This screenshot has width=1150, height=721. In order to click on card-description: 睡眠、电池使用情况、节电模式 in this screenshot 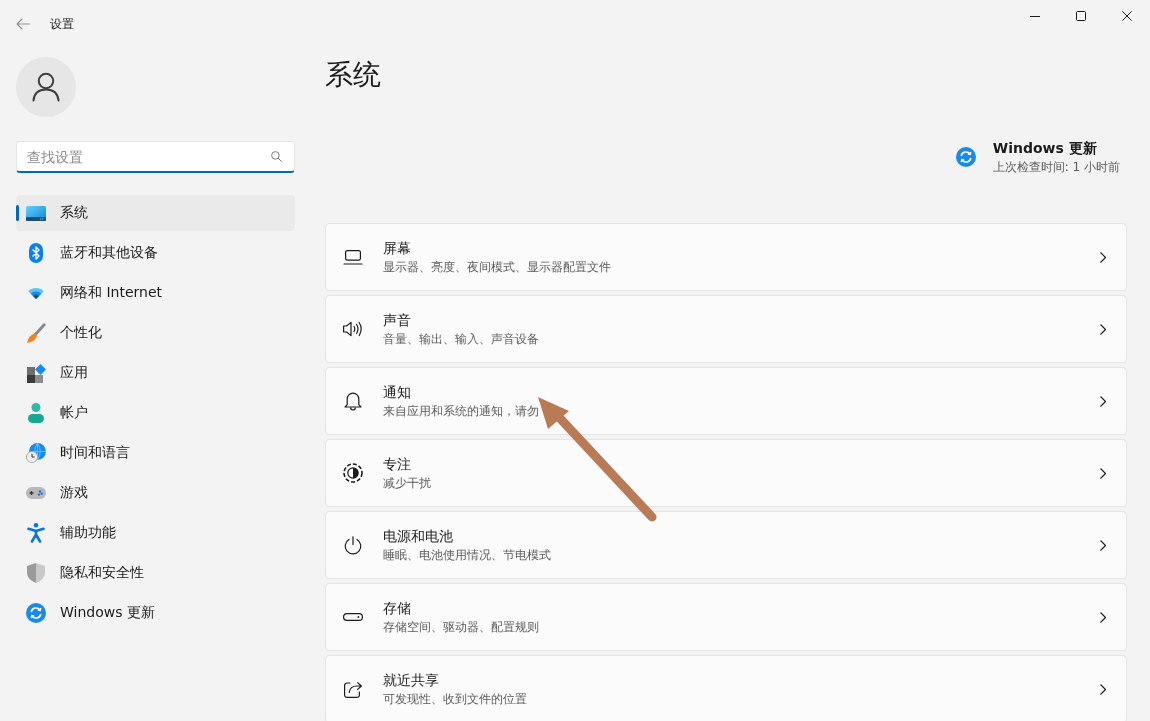, I will do `click(467, 555)`.